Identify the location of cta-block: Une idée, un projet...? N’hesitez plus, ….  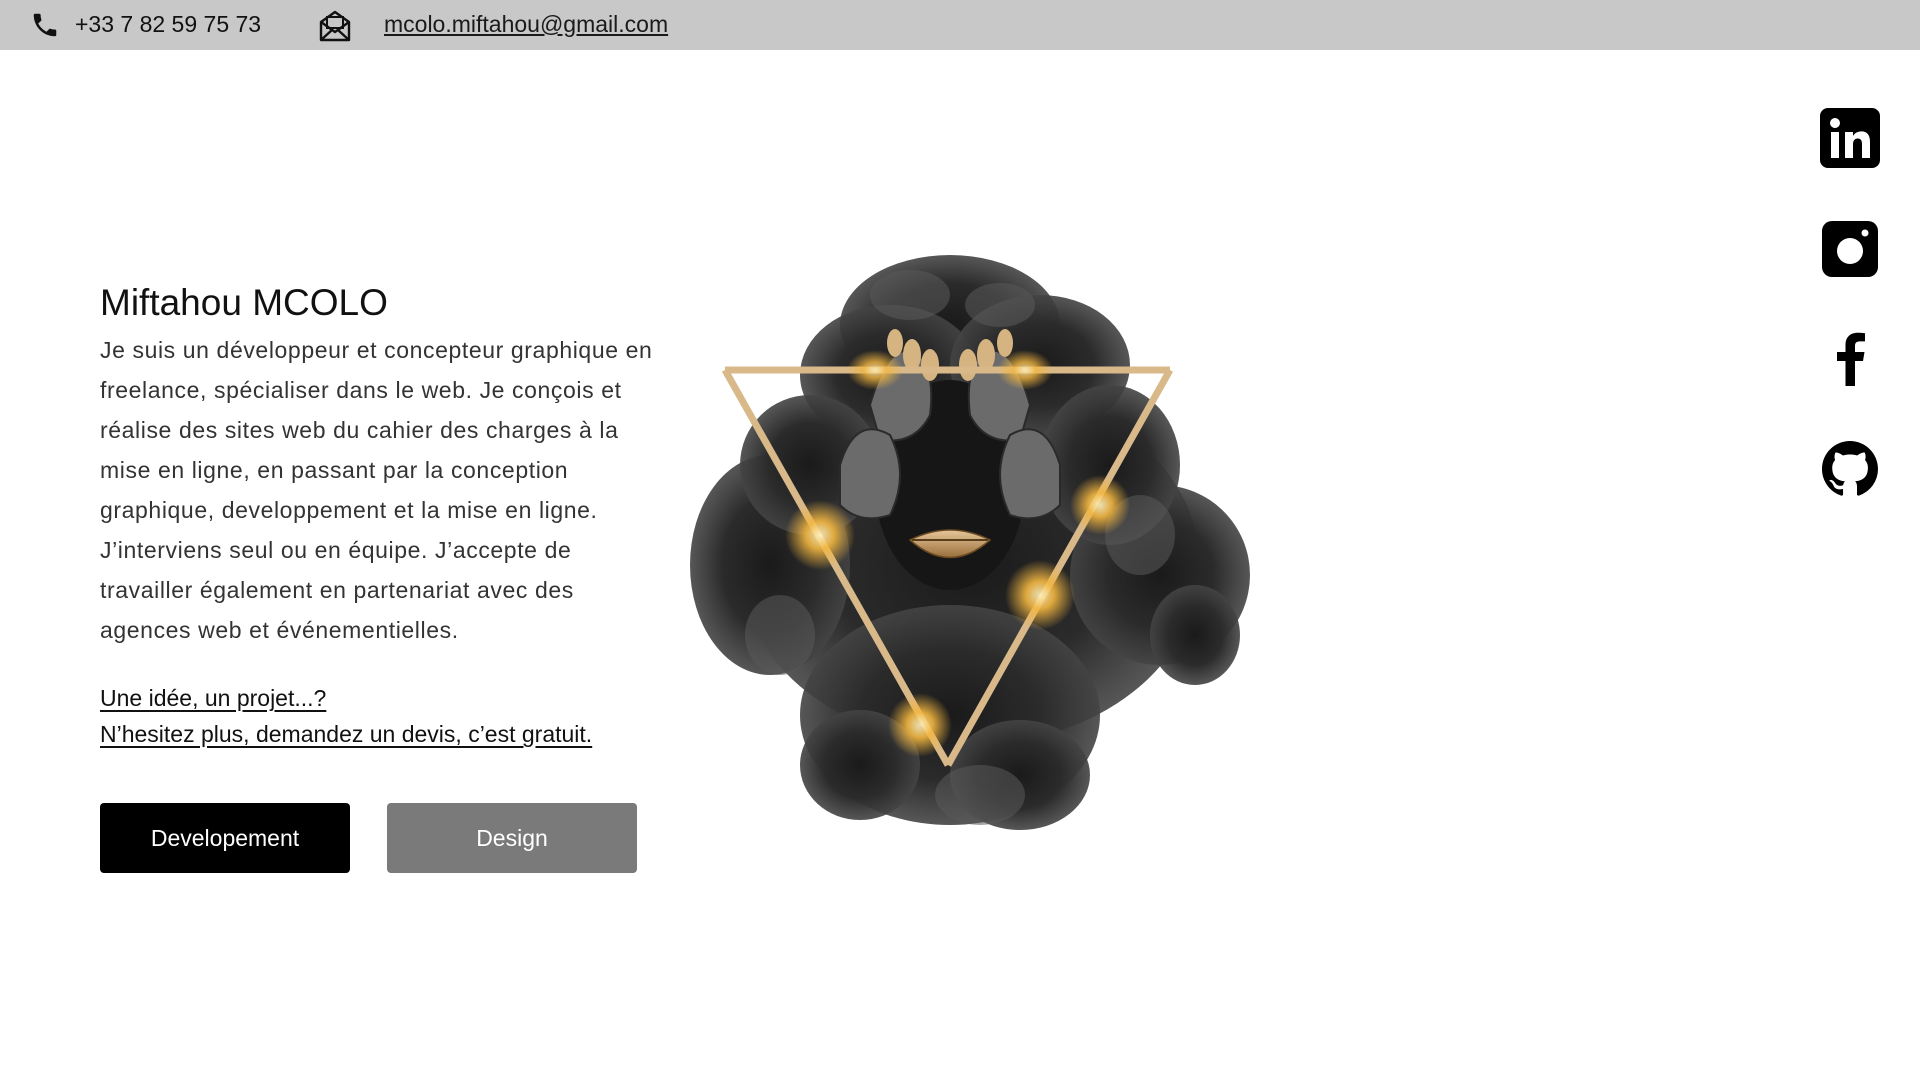
(346, 716).